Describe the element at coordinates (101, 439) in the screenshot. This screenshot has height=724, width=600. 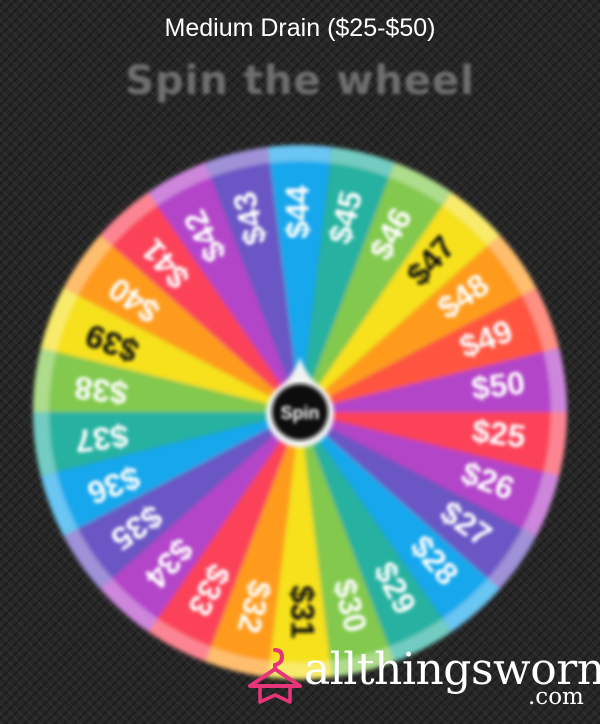
I see `wheel-segment-label: $37` at that location.